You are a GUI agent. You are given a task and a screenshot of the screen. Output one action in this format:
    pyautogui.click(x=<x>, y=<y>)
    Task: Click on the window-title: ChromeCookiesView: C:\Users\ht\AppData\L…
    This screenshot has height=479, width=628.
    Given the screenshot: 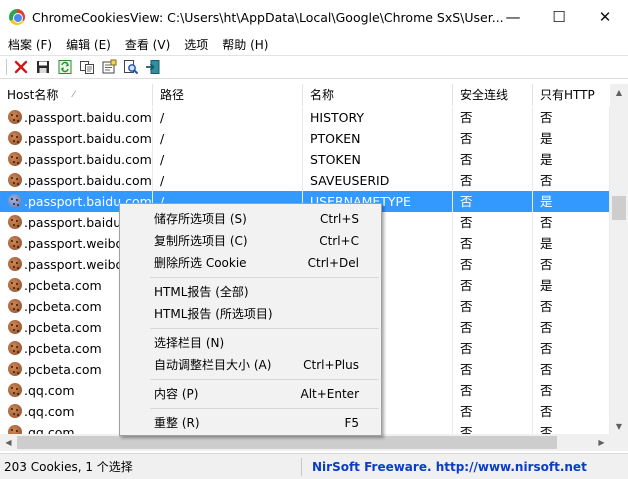 What is the action you would take?
    pyautogui.click(x=268, y=17)
    